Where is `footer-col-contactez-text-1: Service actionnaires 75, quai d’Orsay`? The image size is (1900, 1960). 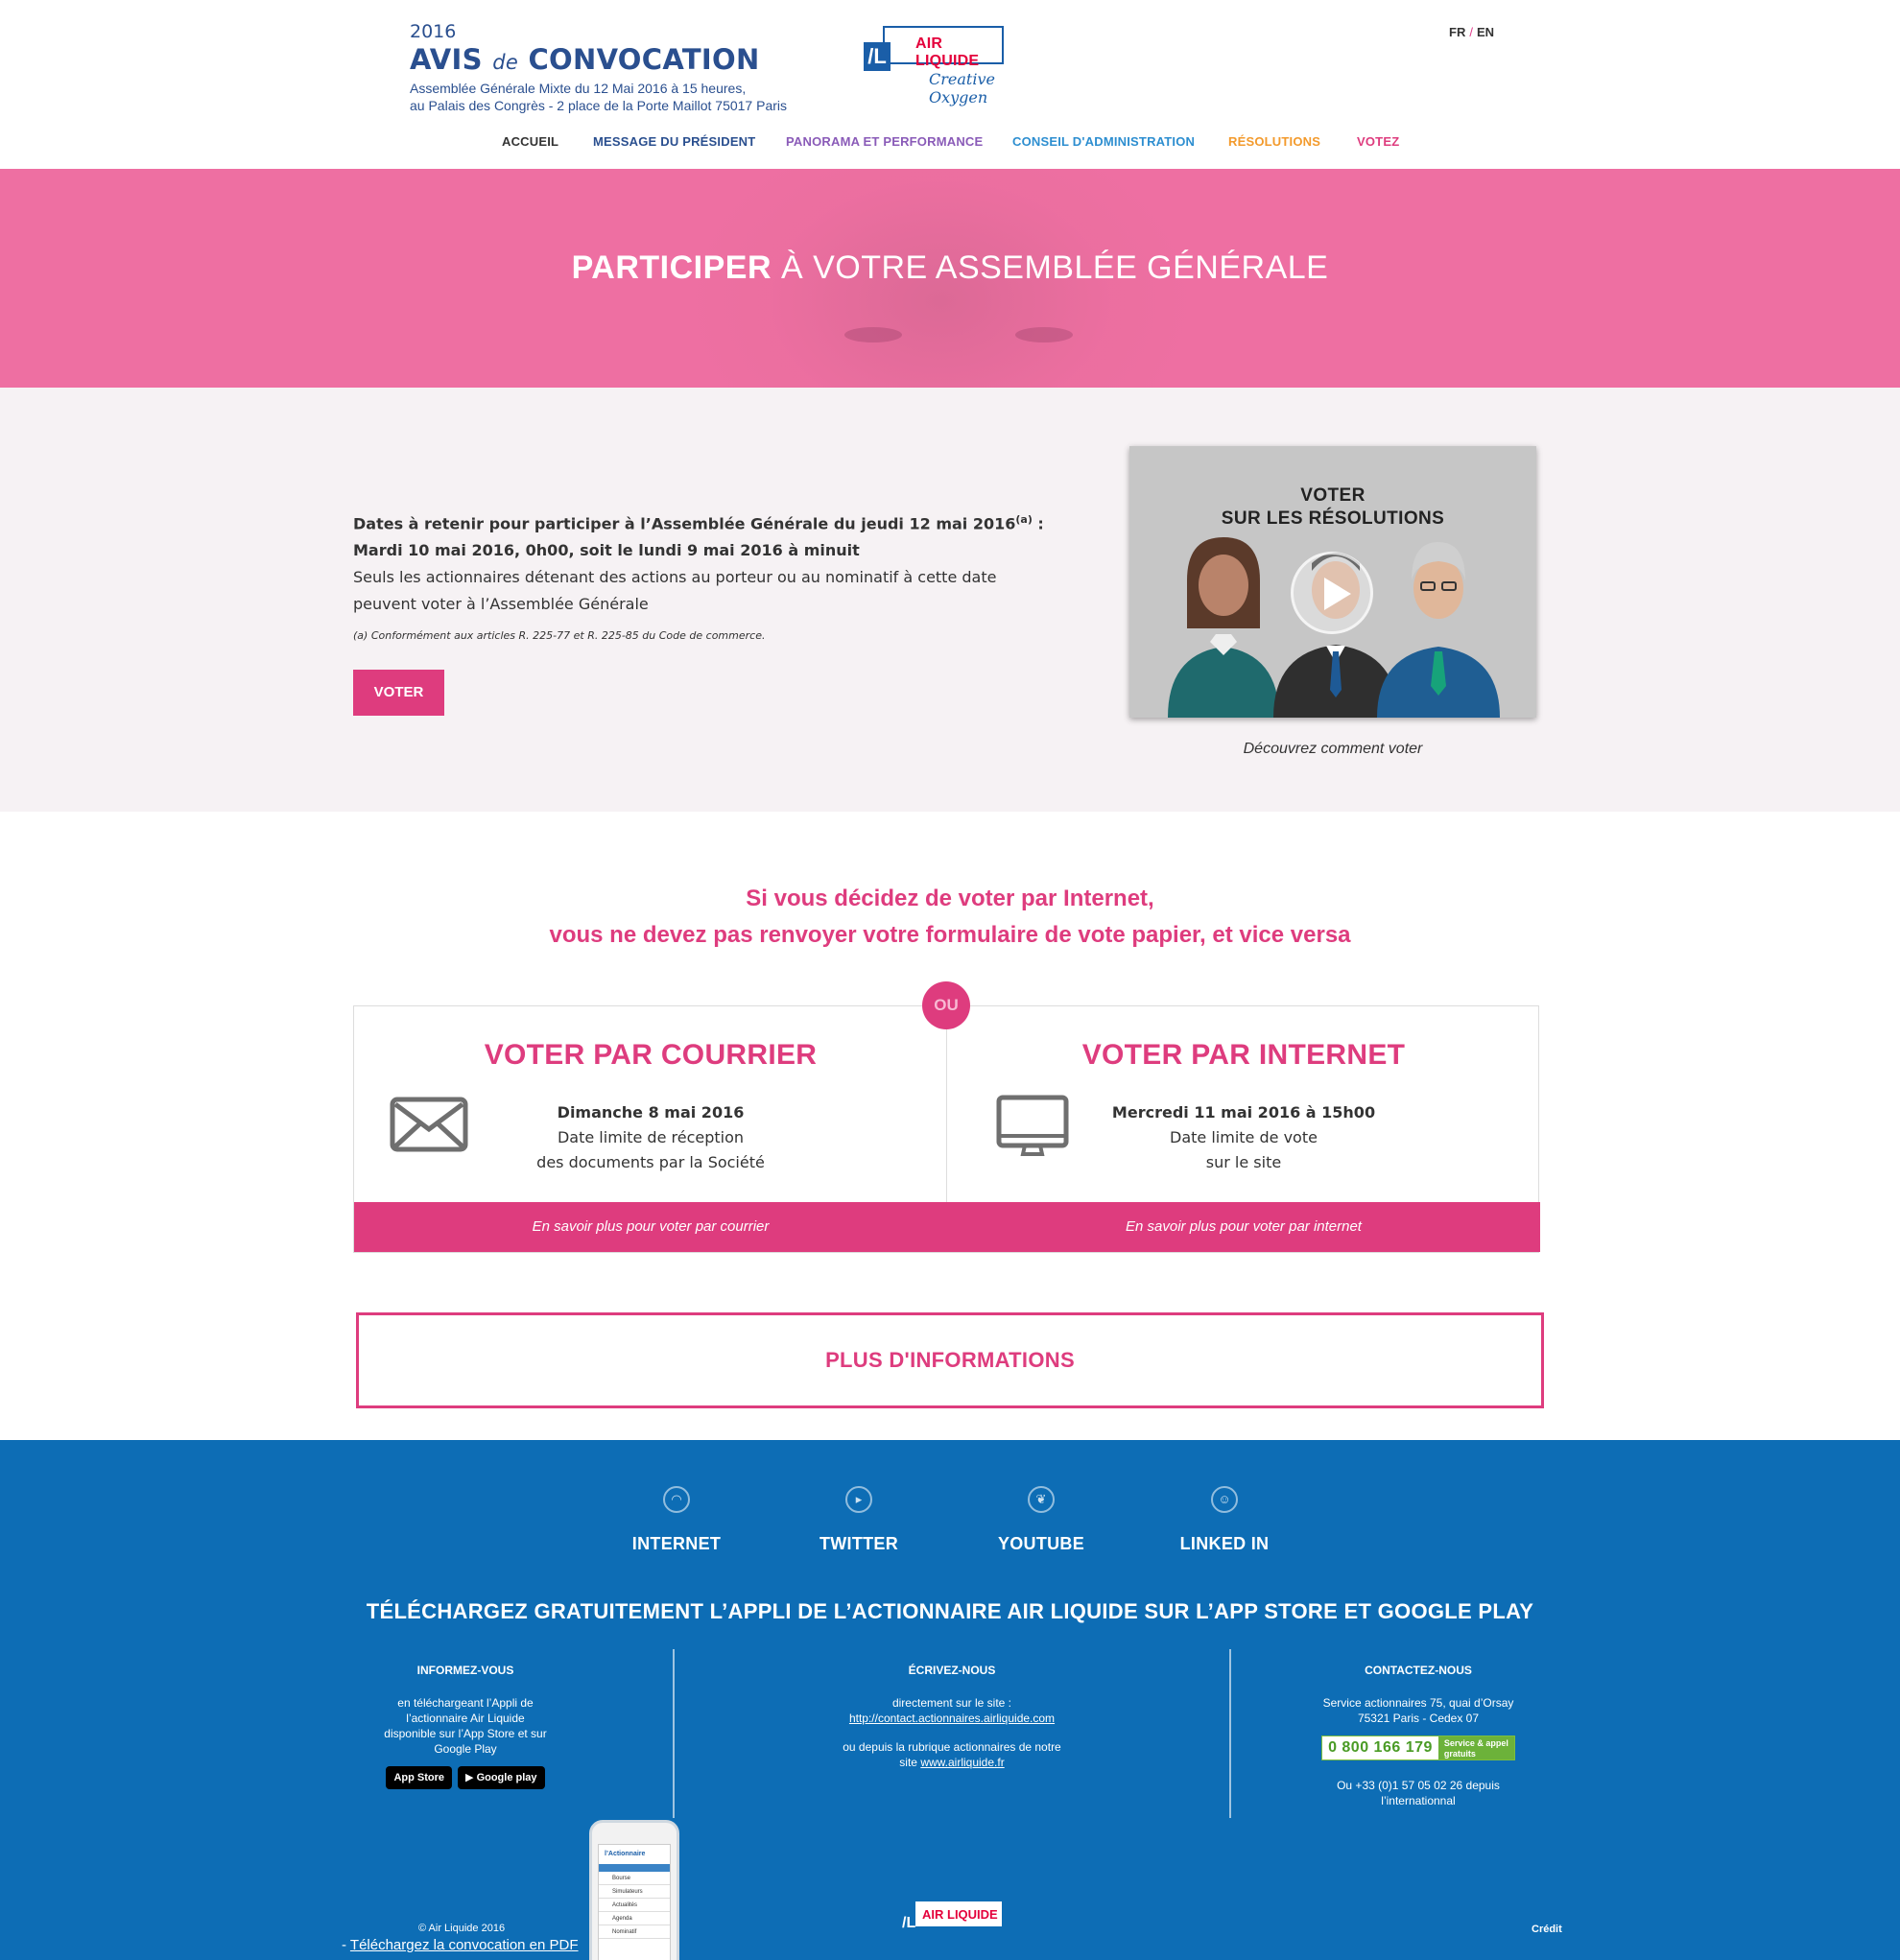
footer-col-contactez-text-1: Service actionnaires 75, quai d’Orsay is located at coordinates (1418, 1703).